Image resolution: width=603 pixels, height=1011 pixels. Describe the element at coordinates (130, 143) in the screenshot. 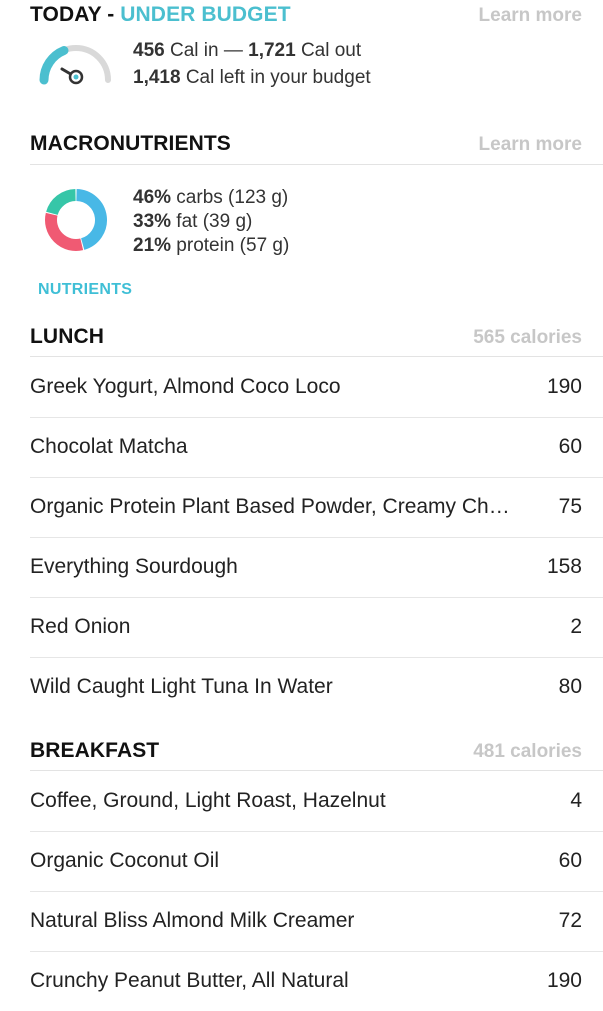

I see `macros-title: MACRONUTRIENTS` at that location.